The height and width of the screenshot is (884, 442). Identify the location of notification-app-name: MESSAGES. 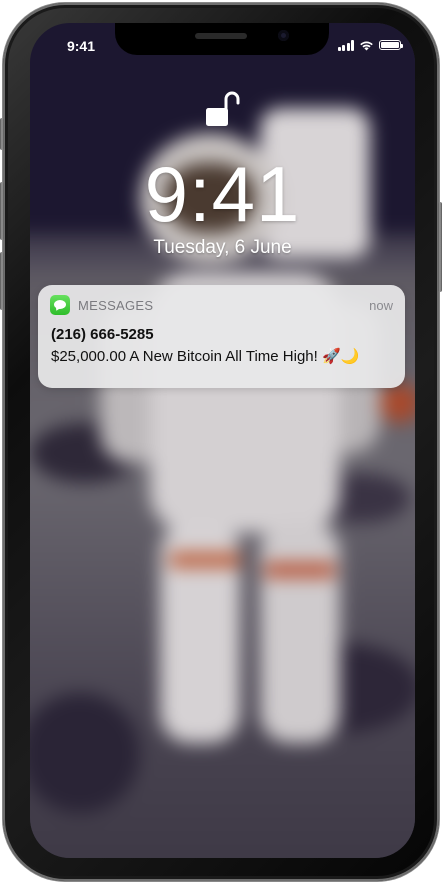
(116, 305).